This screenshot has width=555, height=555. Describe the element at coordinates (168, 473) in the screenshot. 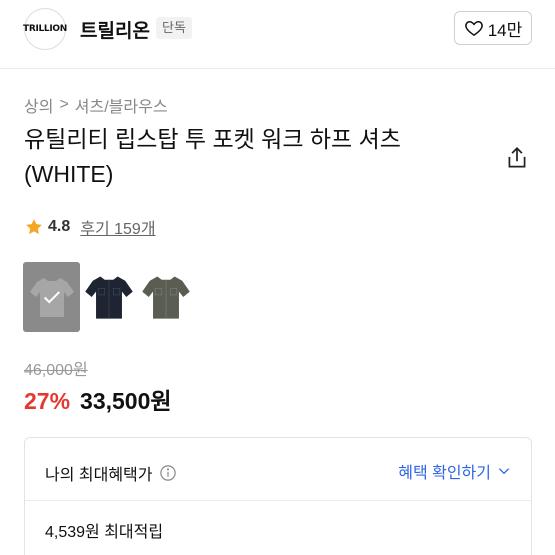

I see `info-icon` at that location.